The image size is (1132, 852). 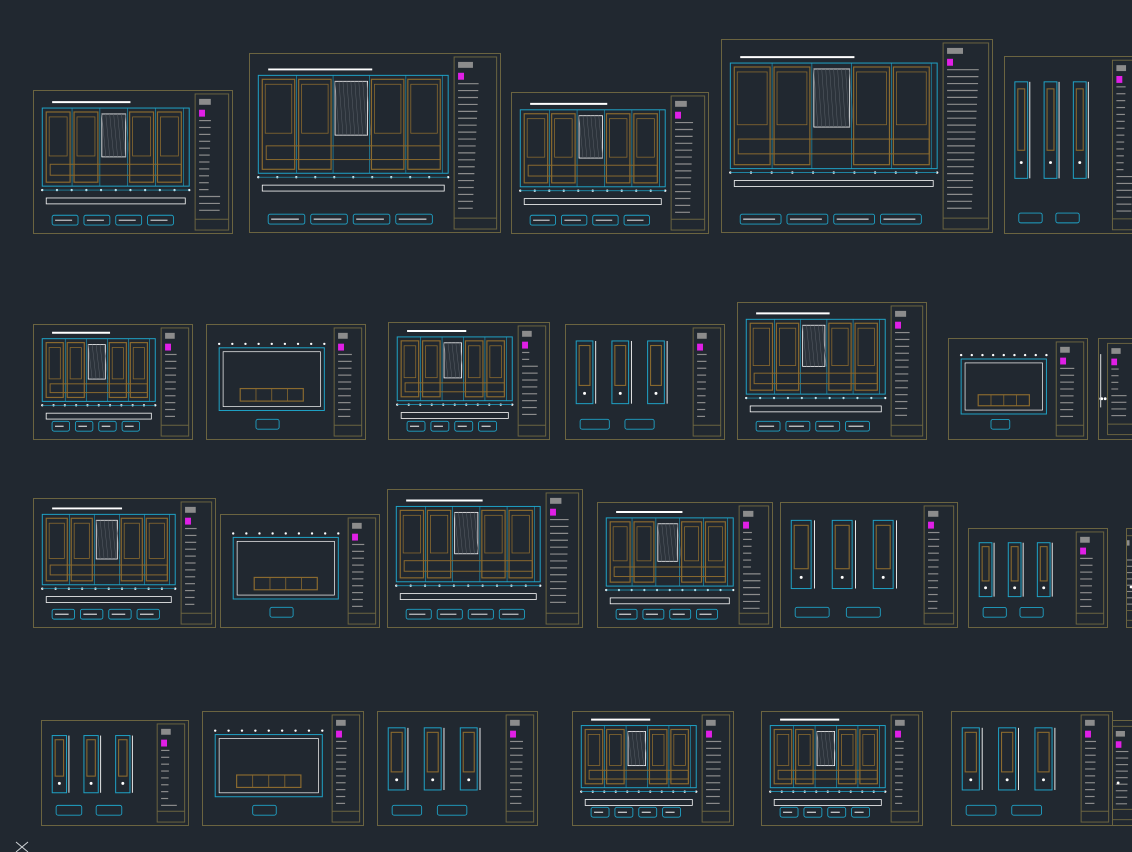 What do you see at coordinates (22, 846) in the screenshot?
I see `ucs-axis-icon` at bounding box center [22, 846].